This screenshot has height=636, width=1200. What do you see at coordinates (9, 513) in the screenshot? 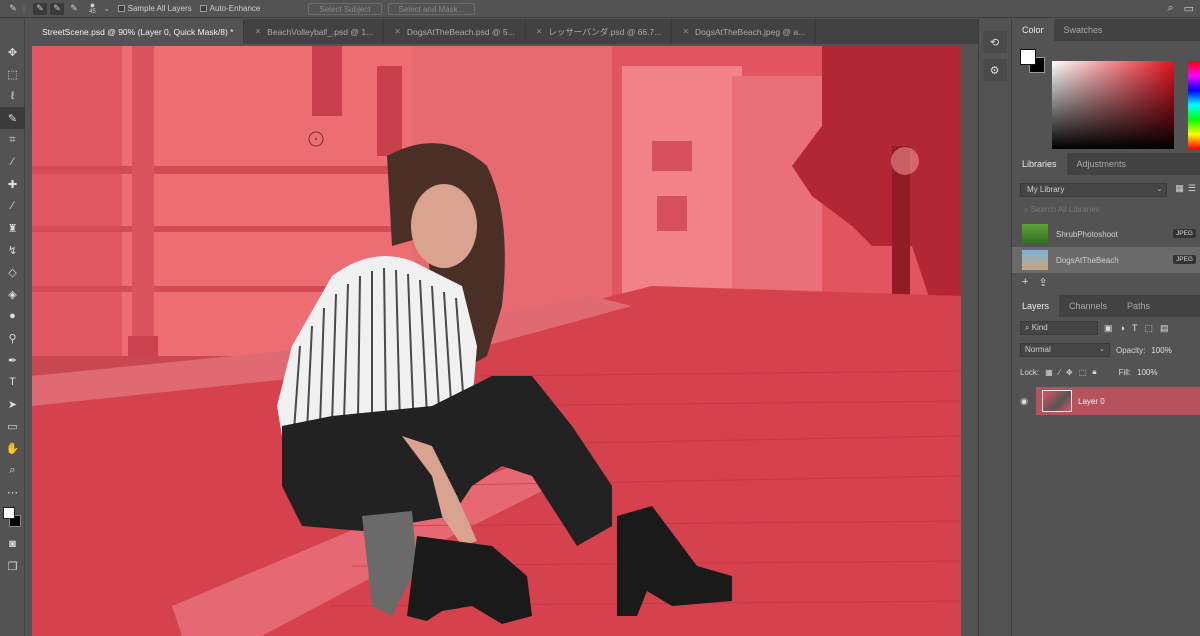
I see `foreground-color-swatch` at bounding box center [9, 513].